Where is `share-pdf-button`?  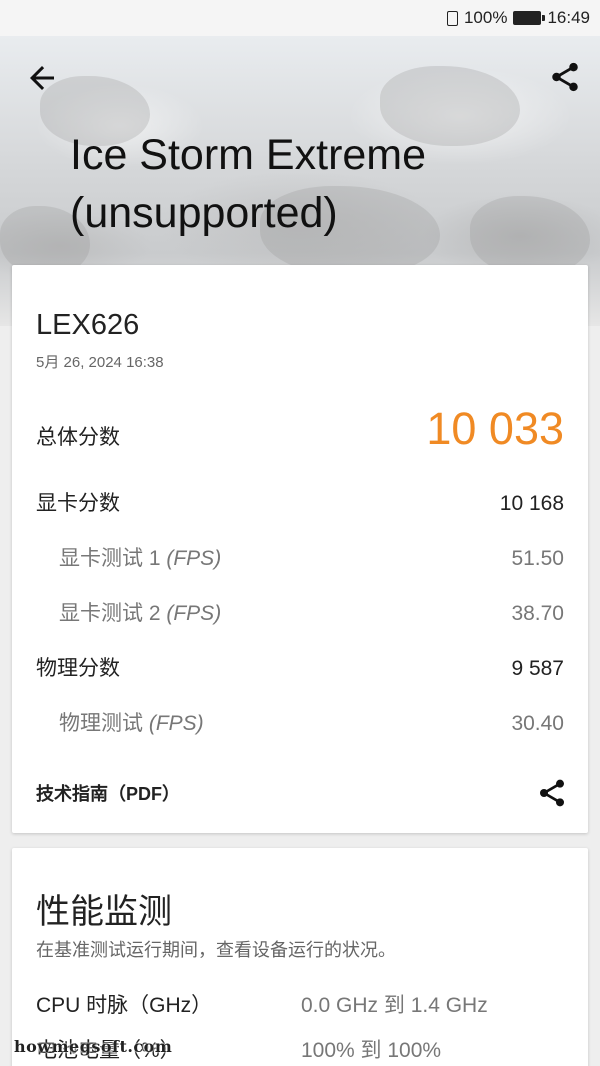
share-pdf-button is located at coordinates (552, 793).